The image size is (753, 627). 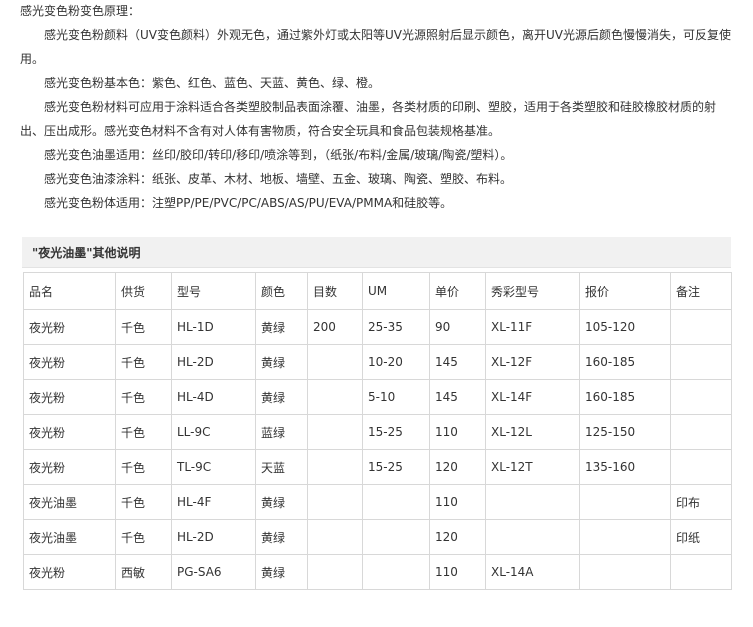 What do you see at coordinates (377, 327) in the screenshot?
I see `table-row: 夜光粉 千色 HL-1D 黄绿 200 25-35 90 XL-11F 105-120` at bounding box center [377, 327].